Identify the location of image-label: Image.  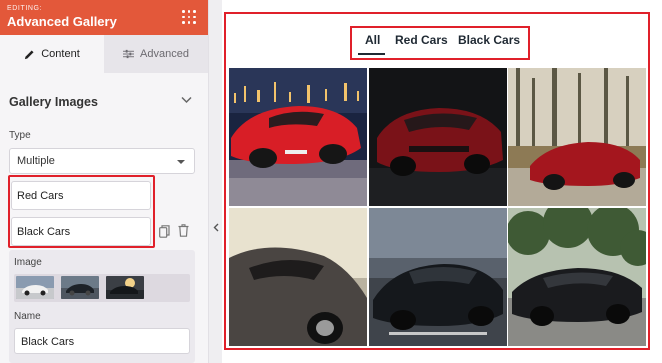
(28, 262).